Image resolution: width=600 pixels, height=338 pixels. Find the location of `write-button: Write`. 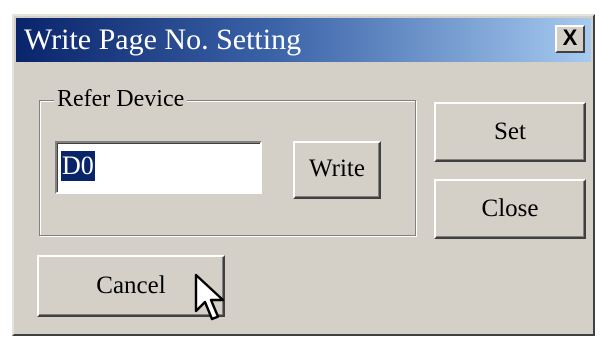

write-button: Write is located at coordinates (337, 170).